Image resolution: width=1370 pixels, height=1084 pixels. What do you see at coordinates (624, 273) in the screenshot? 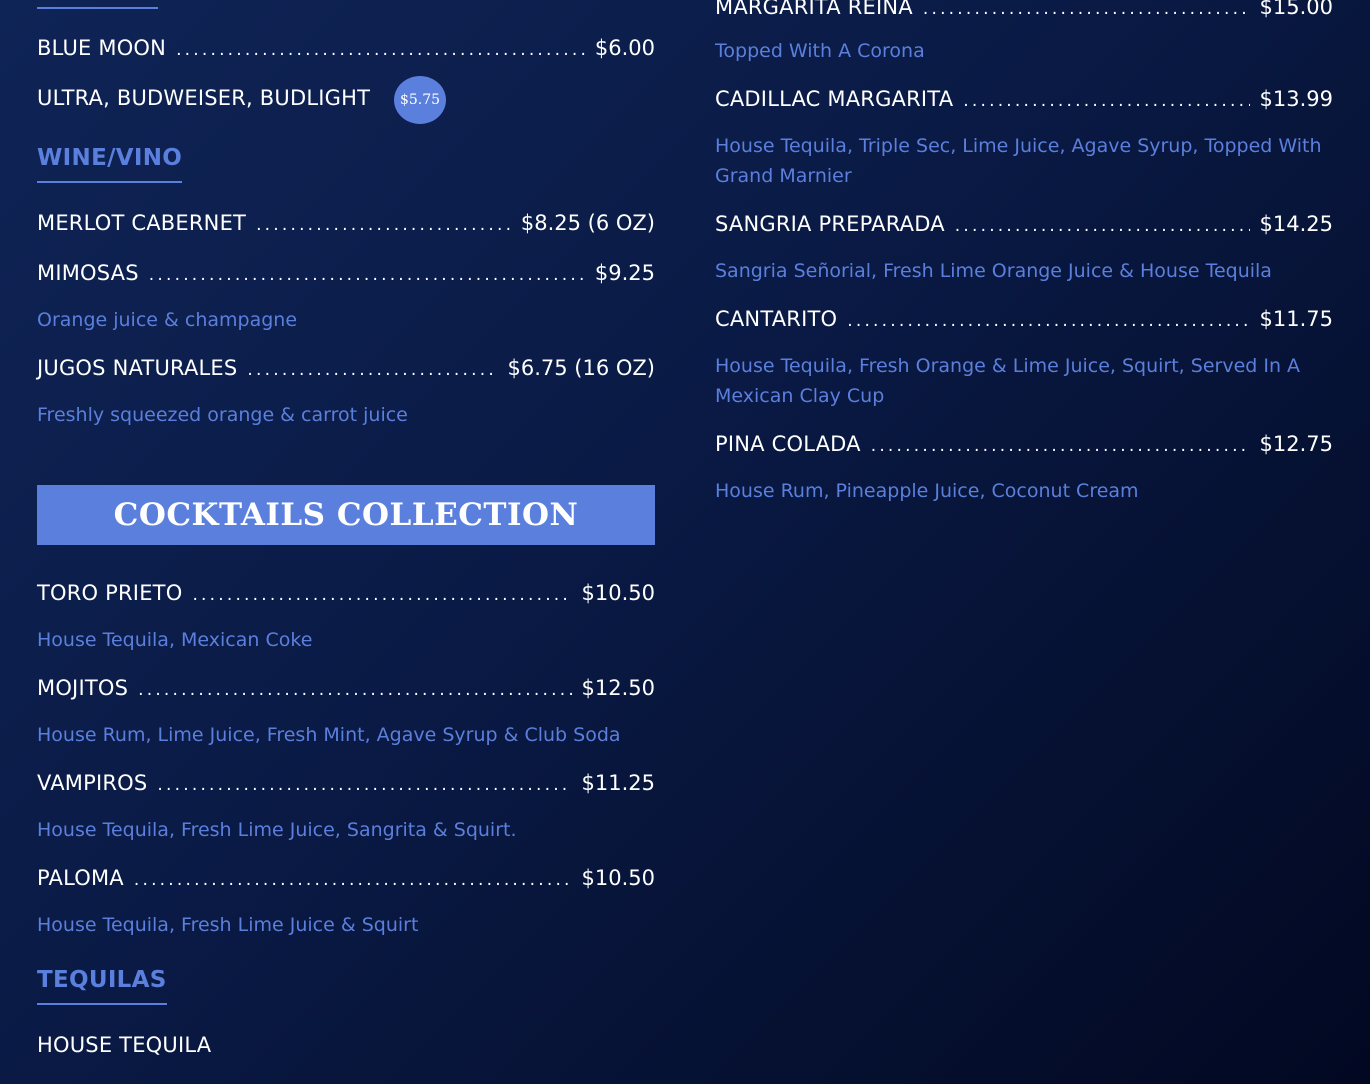
I see `item-price: $9.25` at bounding box center [624, 273].